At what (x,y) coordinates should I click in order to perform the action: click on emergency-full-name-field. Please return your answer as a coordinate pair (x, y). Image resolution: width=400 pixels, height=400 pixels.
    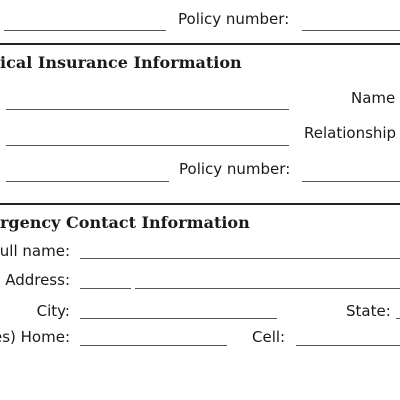
    Looking at the image, I should click on (240, 258).